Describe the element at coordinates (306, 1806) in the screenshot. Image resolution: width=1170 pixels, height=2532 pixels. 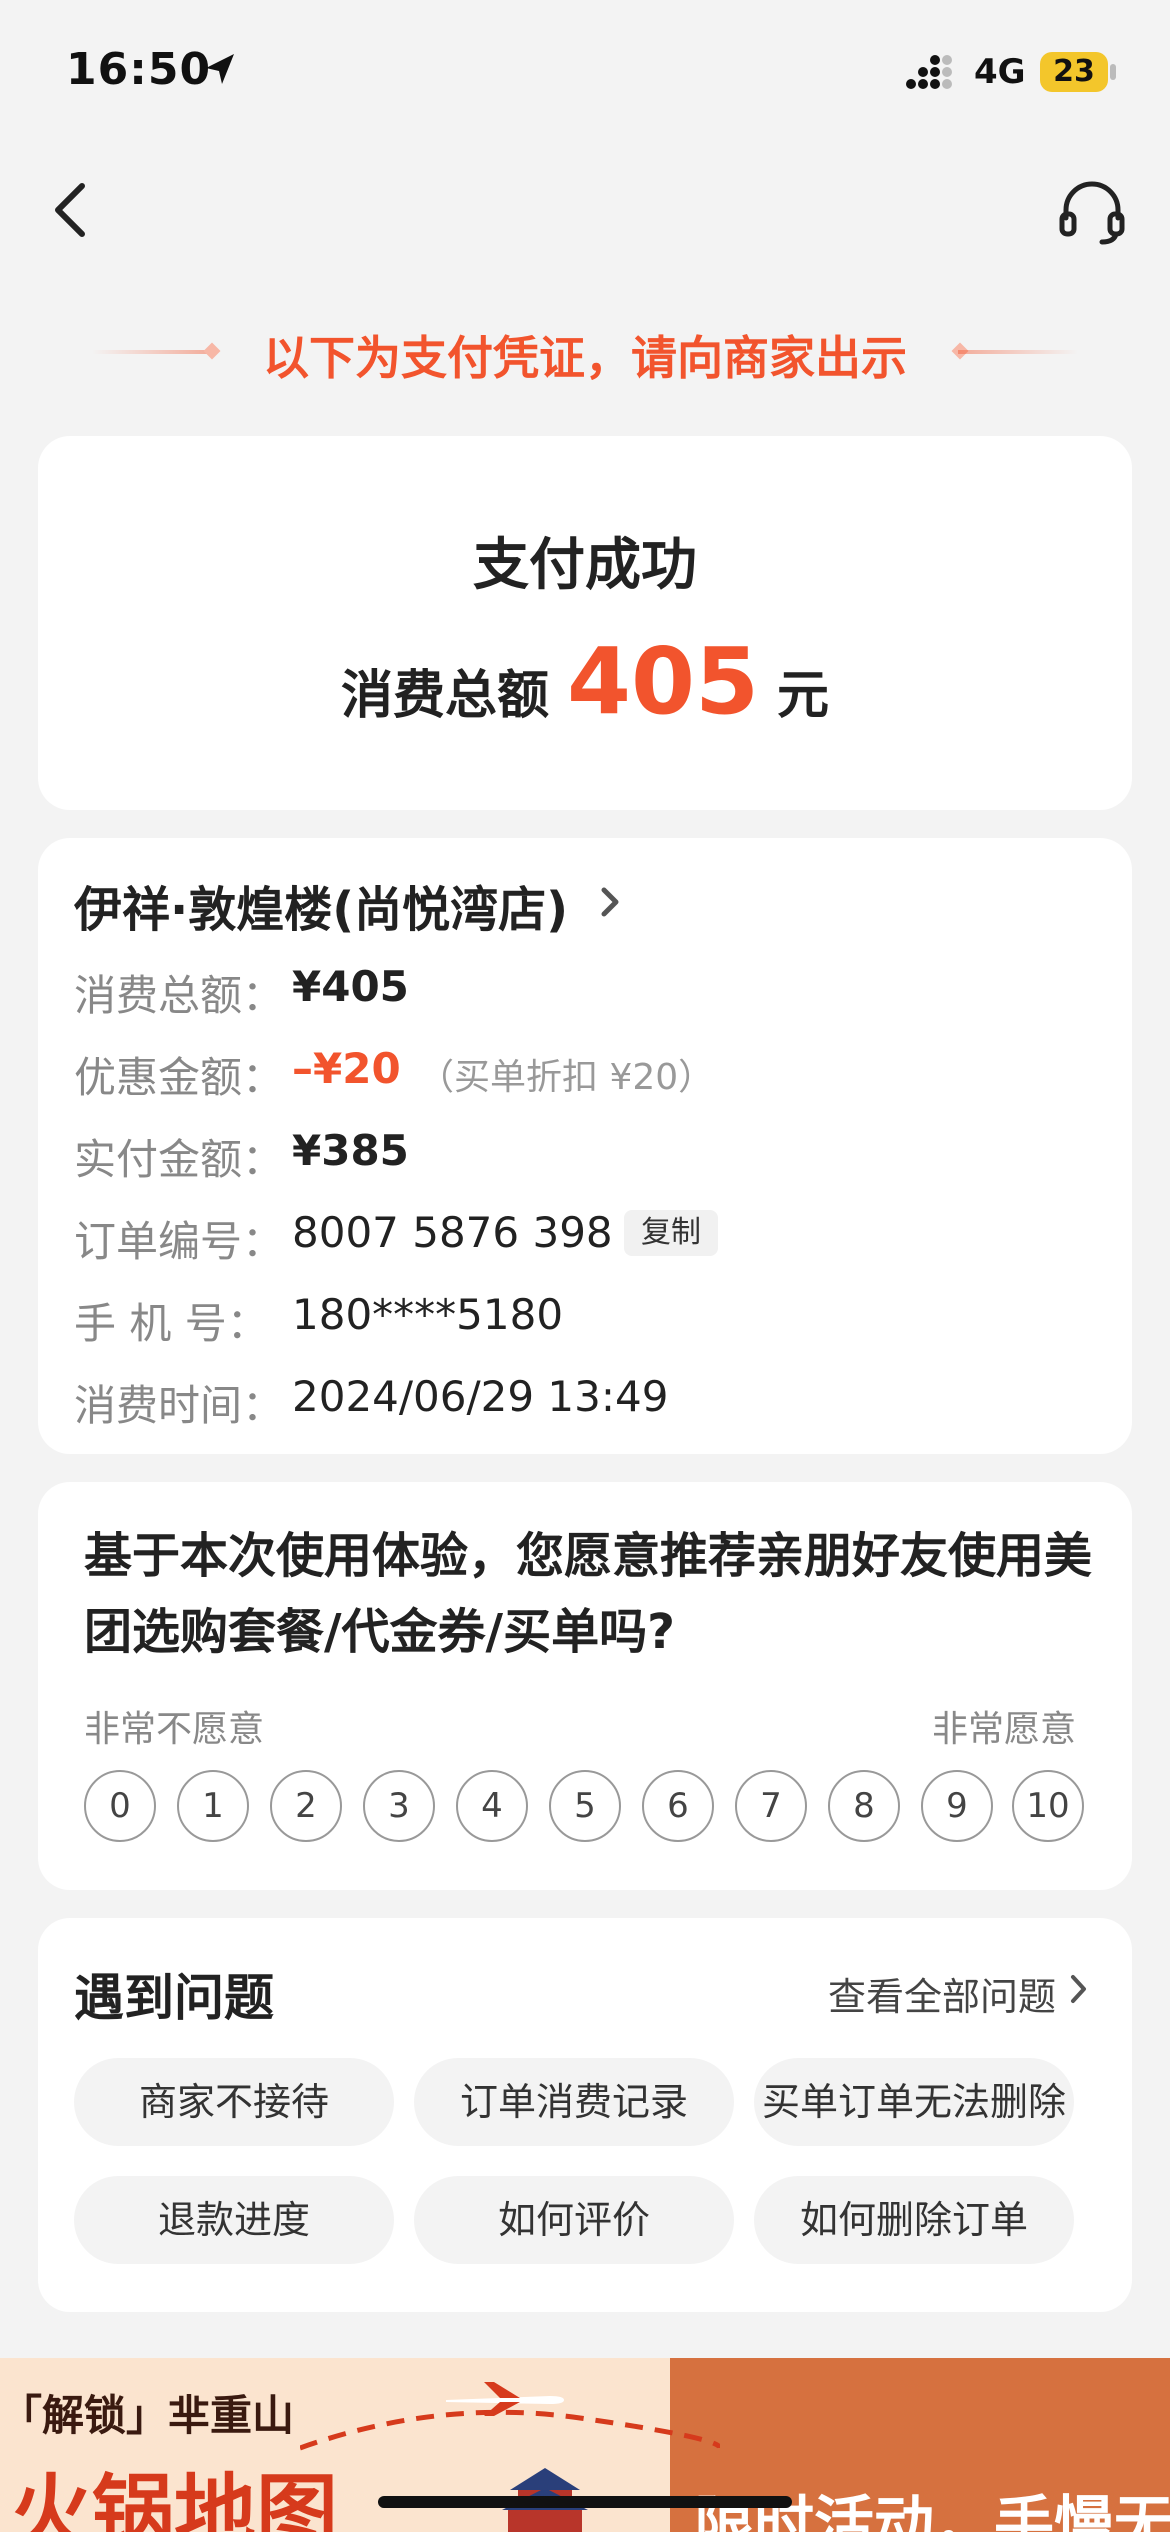
I see `survey-score-option: 2` at that location.